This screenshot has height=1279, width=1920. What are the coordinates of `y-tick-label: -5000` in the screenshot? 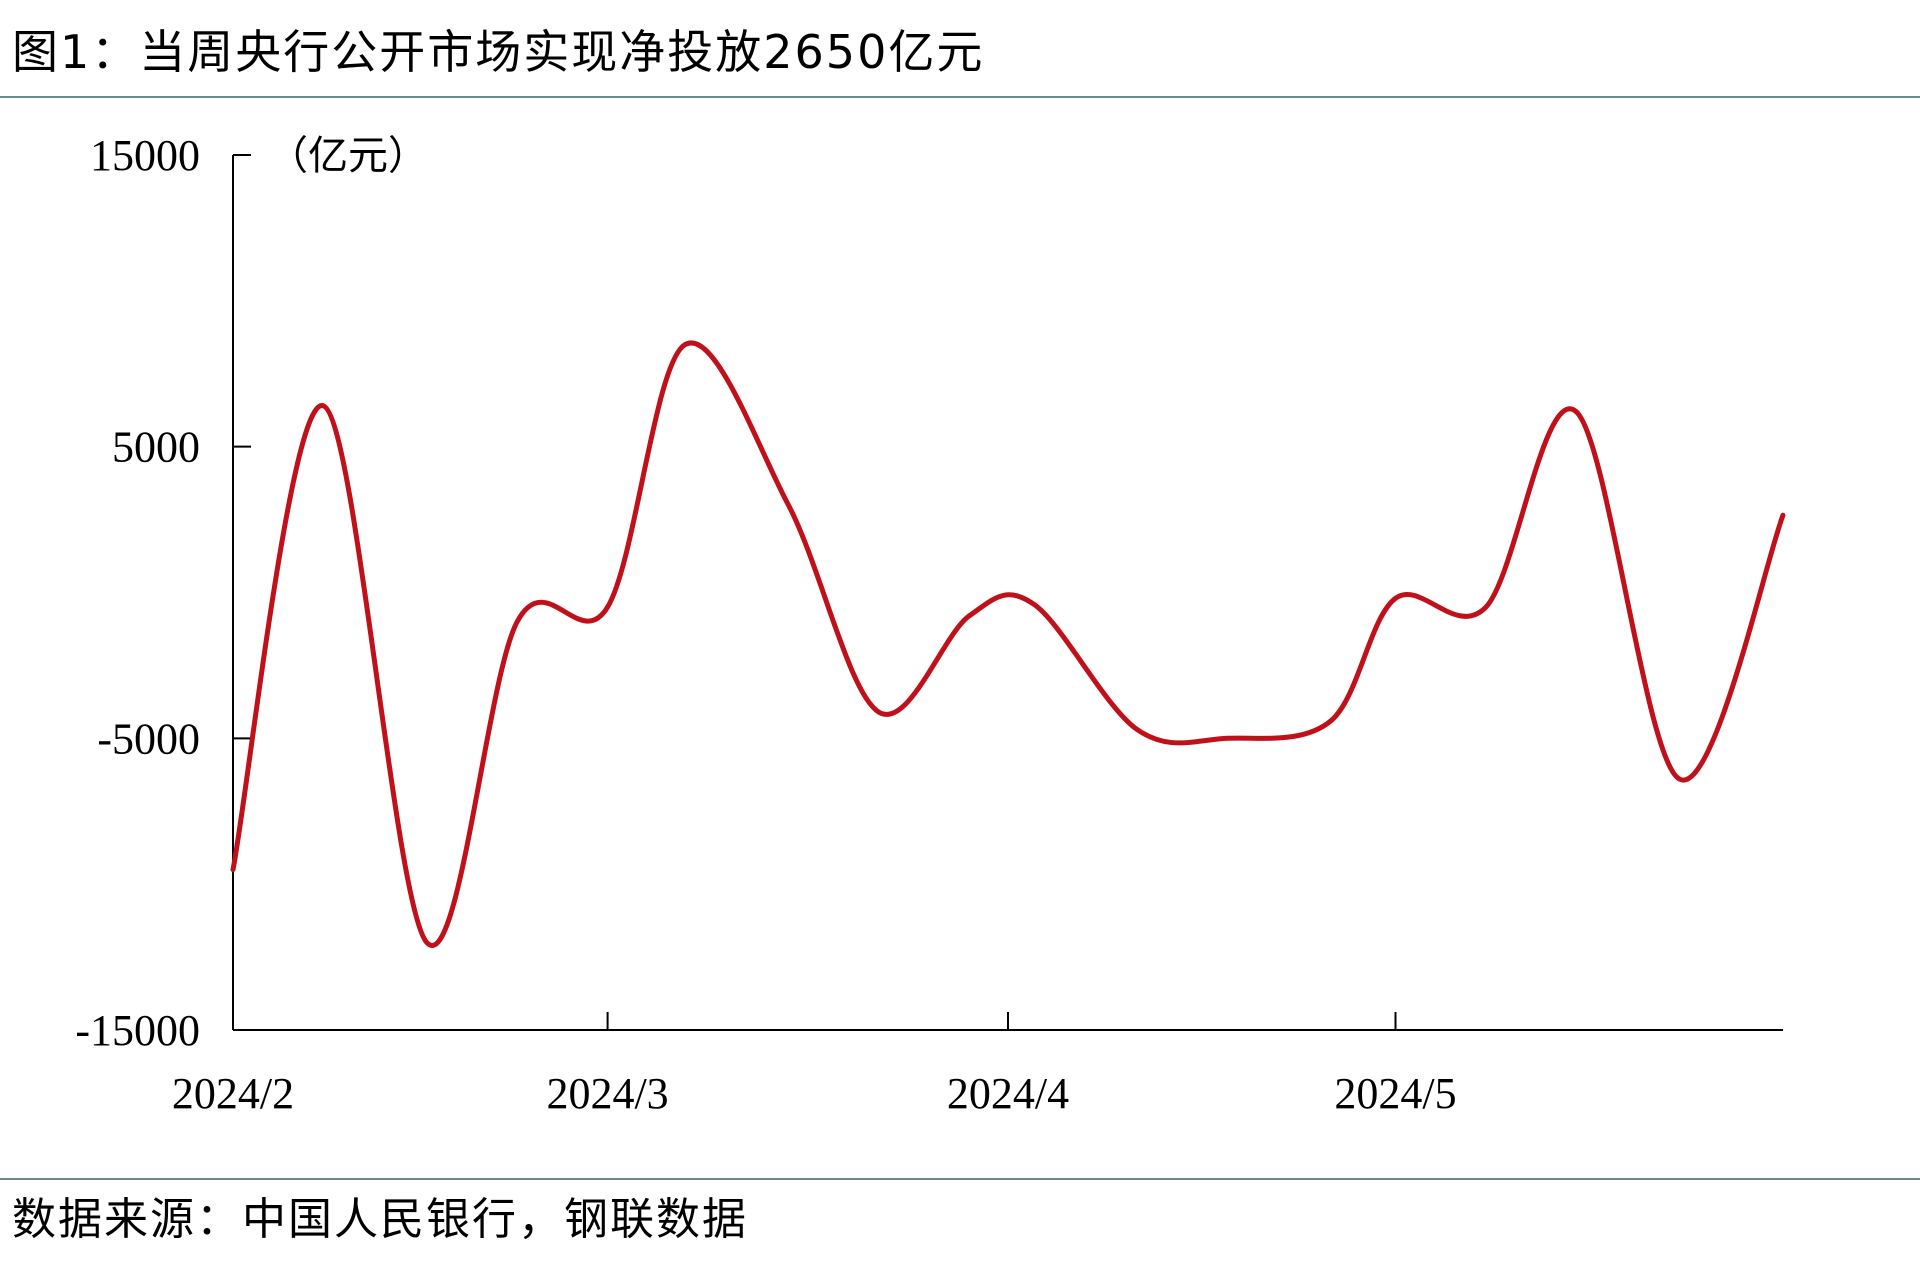 It's located at (148, 738).